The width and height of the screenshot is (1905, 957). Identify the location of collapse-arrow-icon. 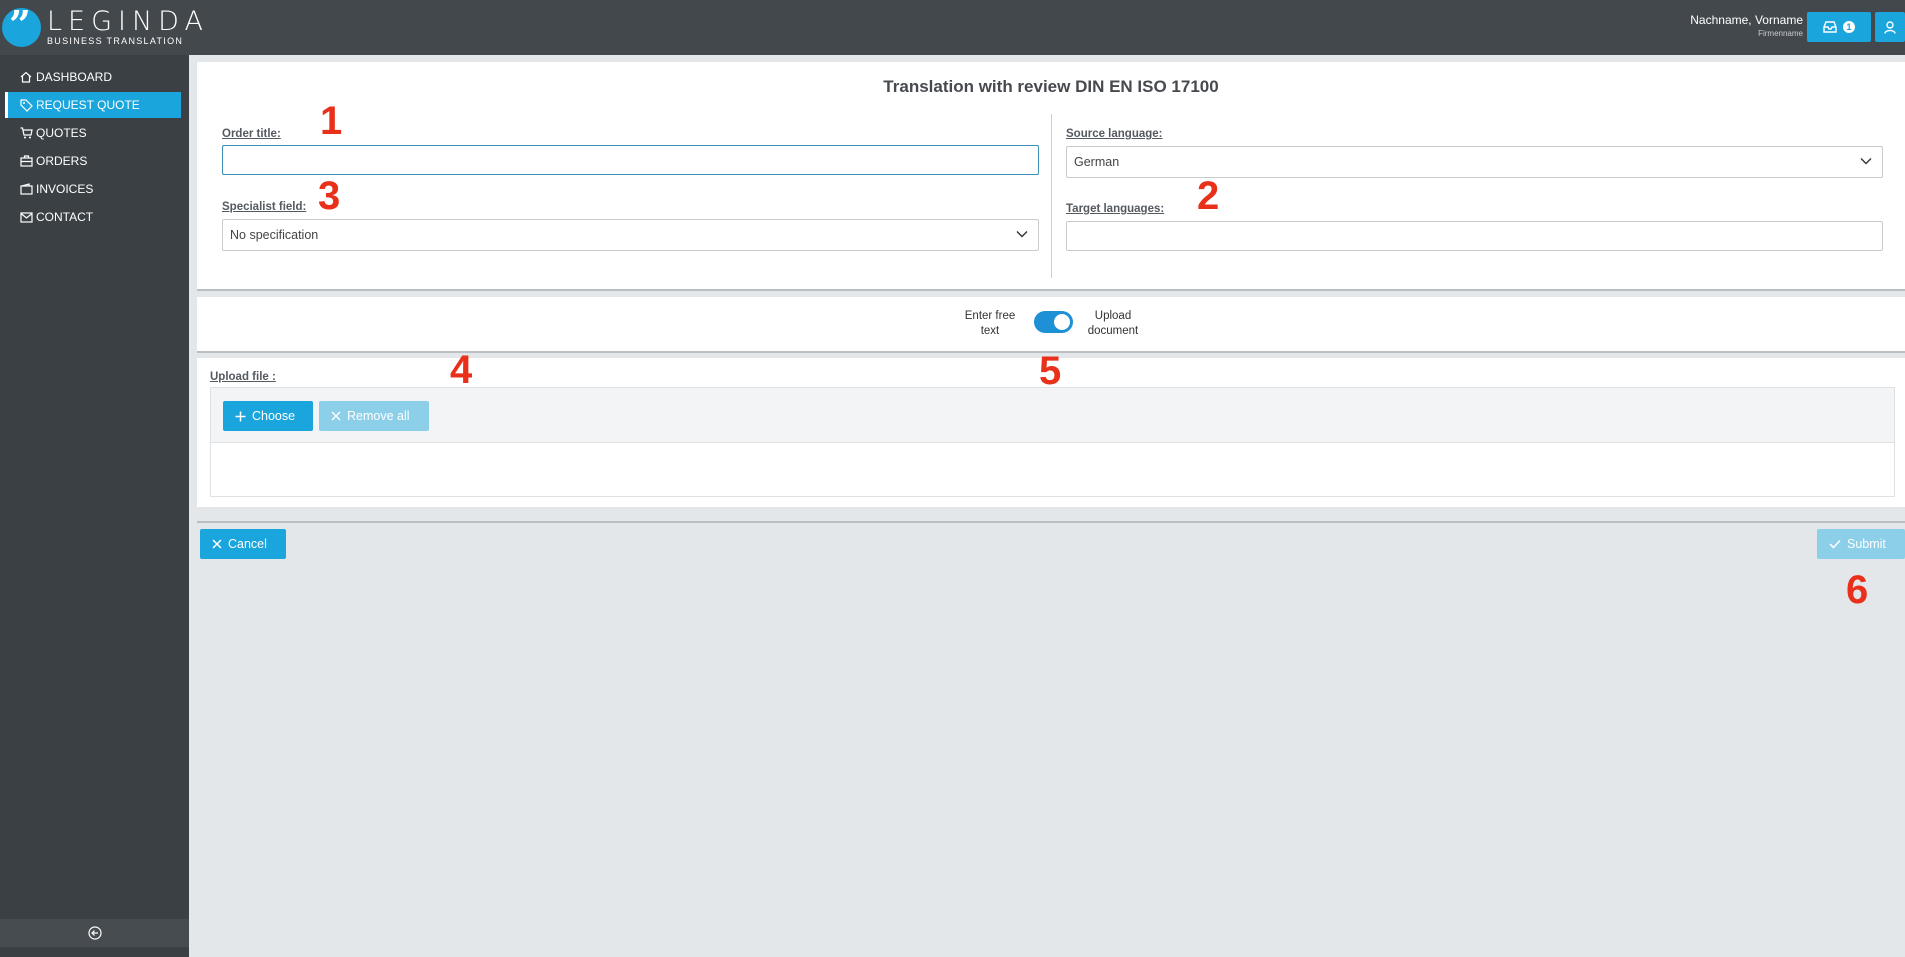
(94, 933).